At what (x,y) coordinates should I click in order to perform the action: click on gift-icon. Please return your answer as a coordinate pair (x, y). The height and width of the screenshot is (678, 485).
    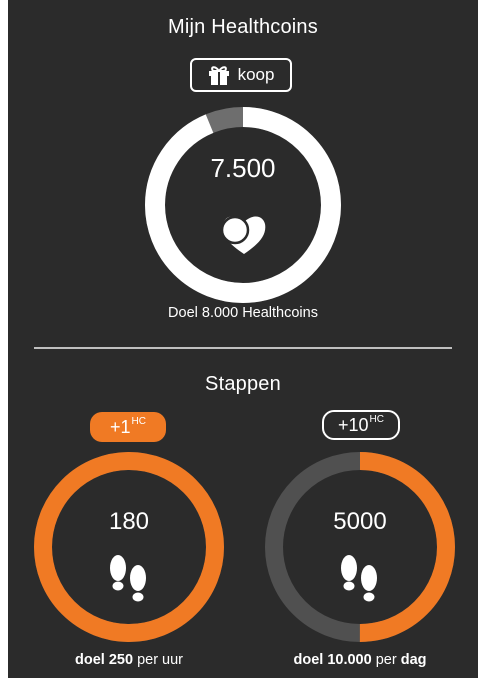
    Looking at the image, I should click on (218, 75).